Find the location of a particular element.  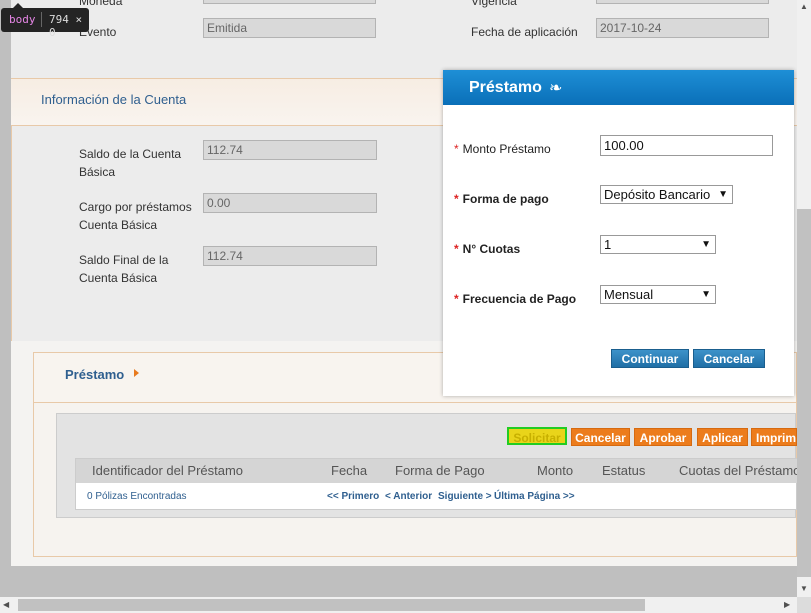

frecuencia-pago-label: * Frecuencia de Pago is located at coordinates (515, 299).